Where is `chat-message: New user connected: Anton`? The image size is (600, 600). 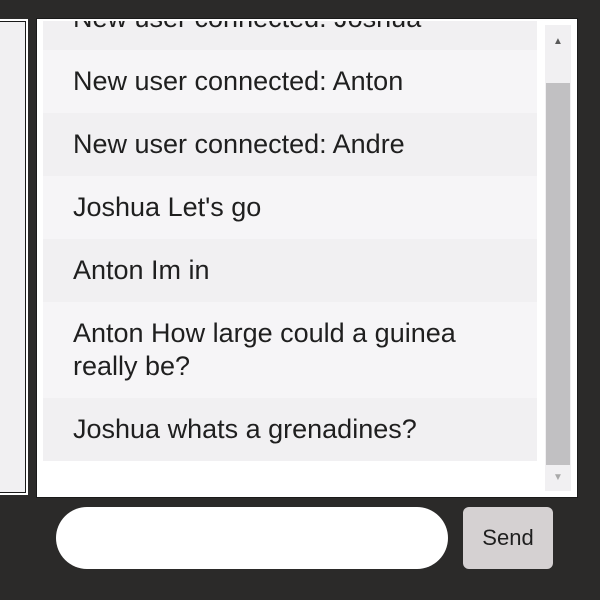 chat-message: New user connected: Anton is located at coordinates (290, 81).